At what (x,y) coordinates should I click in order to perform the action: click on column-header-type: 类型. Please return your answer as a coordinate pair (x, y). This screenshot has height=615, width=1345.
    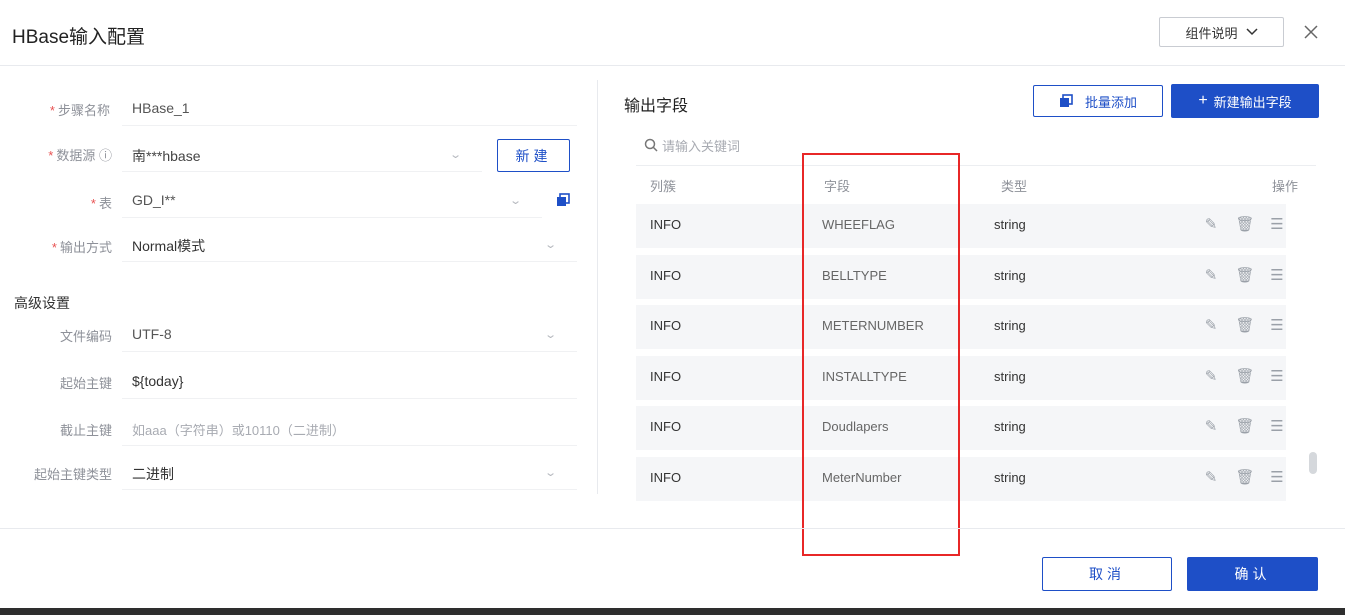
    Looking at the image, I should click on (1014, 186).